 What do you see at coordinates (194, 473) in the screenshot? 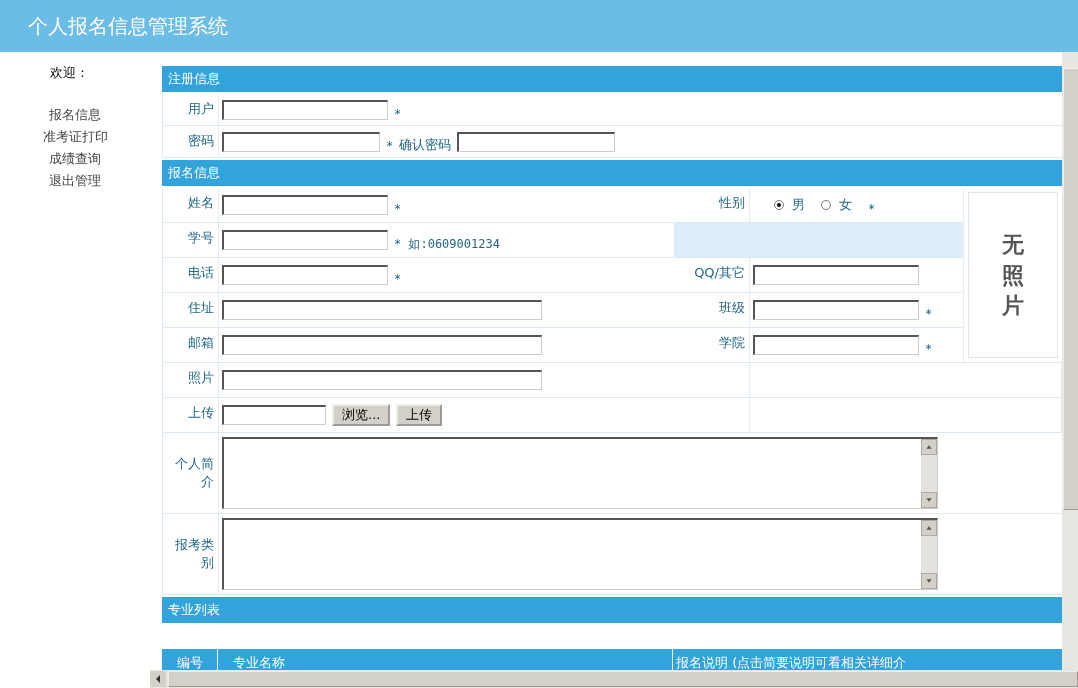
I see `field-label: 个人简介` at bounding box center [194, 473].